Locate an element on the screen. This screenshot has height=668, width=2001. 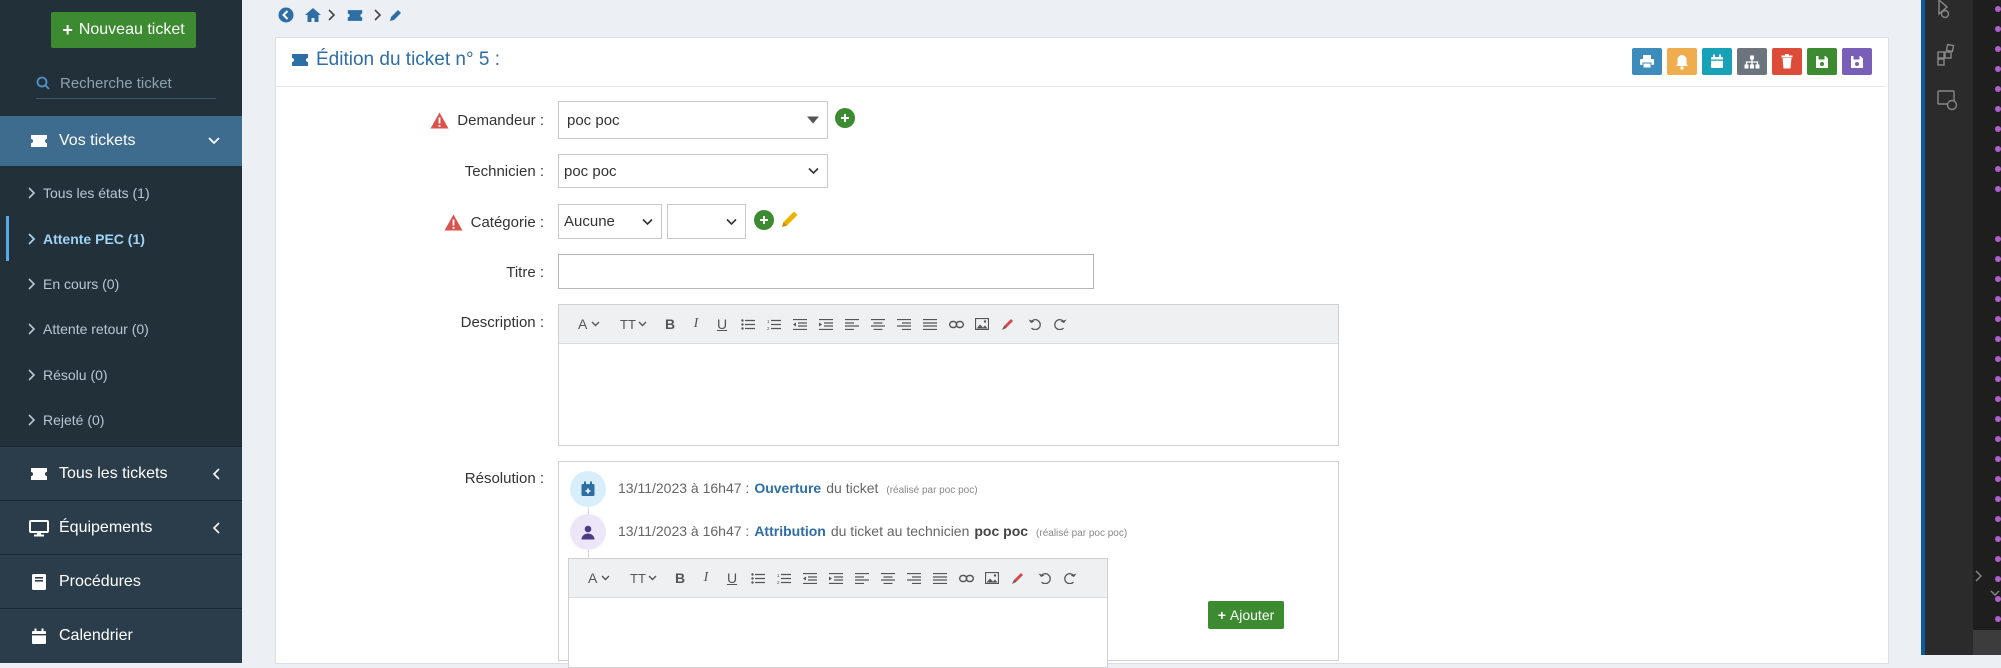
plus-icon: + is located at coordinates (1221, 615).